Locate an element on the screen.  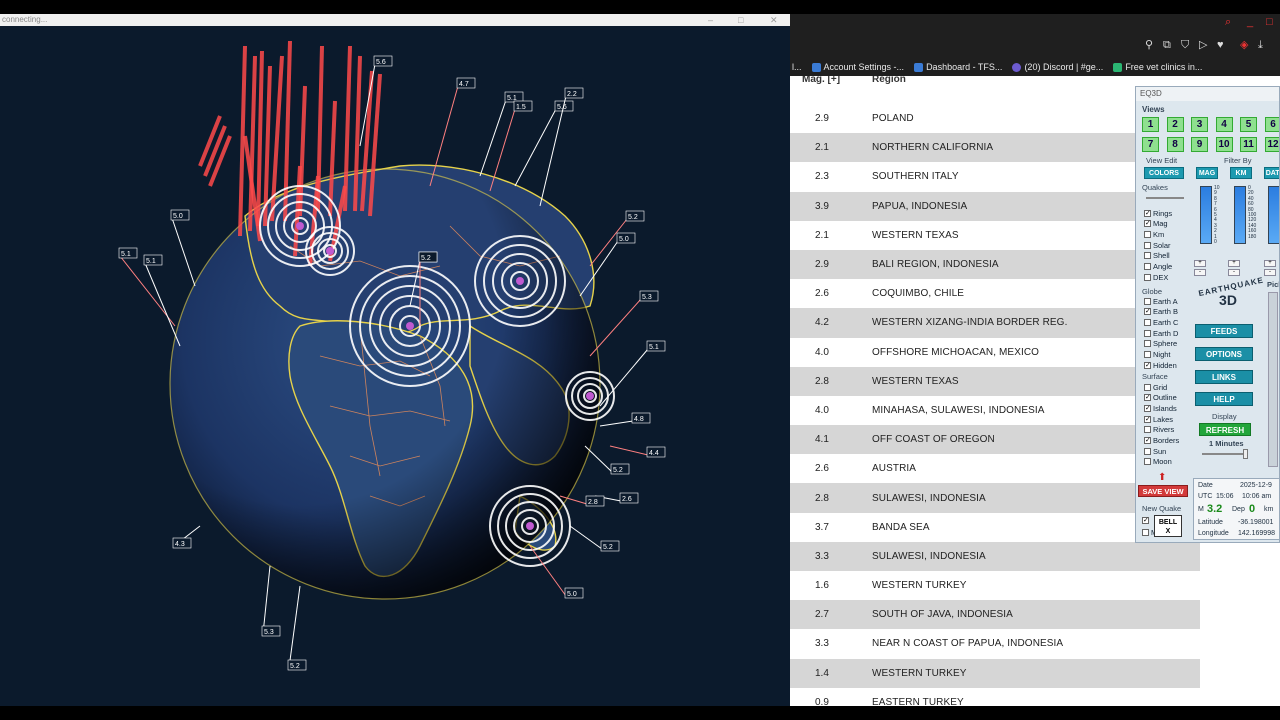
view-button-11: 11 is located at coordinates (1248, 144).